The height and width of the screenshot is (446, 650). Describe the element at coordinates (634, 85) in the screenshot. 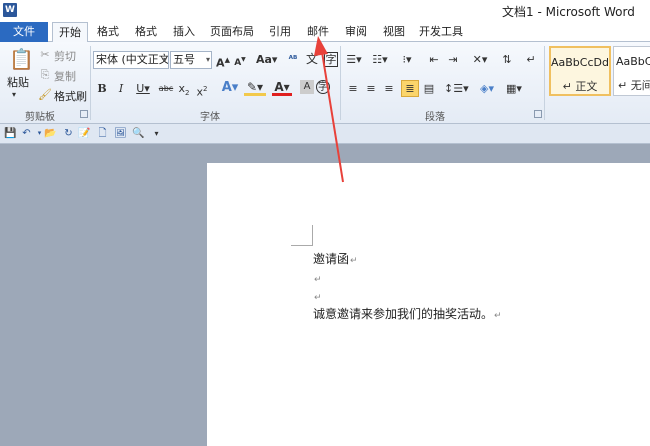

I see `style-no-spacing-name: ↵ 无间` at that location.